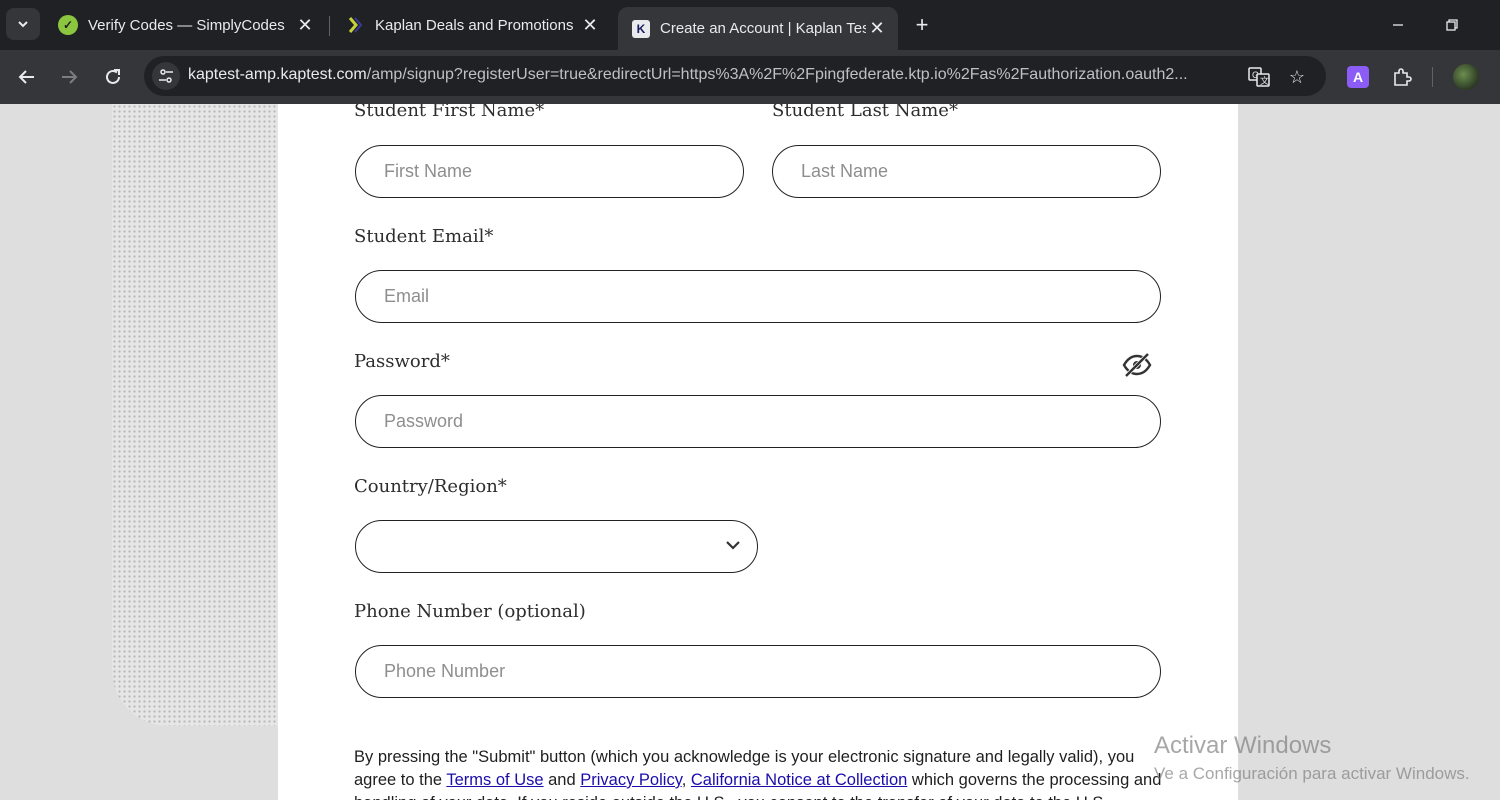 The width and height of the screenshot is (1500, 800). Describe the element at coordinates (758, 296) in the screenshot. I see `email-input` at that location.